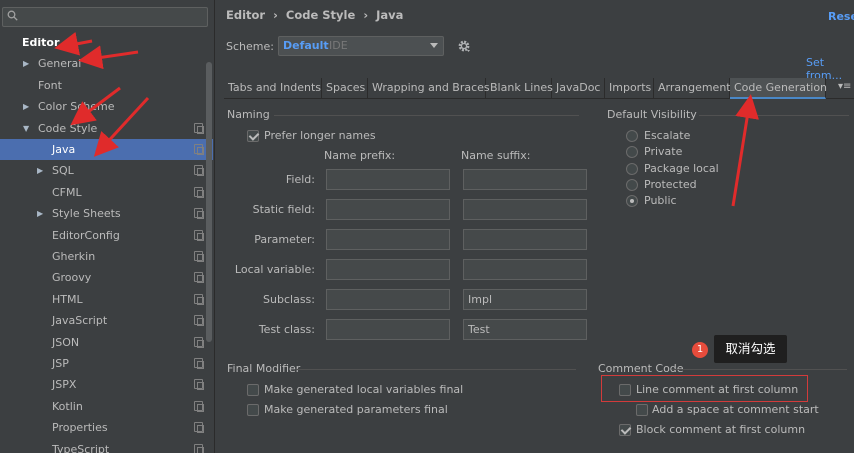 The image size is (854, 453). I want to click on sidebar-item-label: General, so click(60, 64).